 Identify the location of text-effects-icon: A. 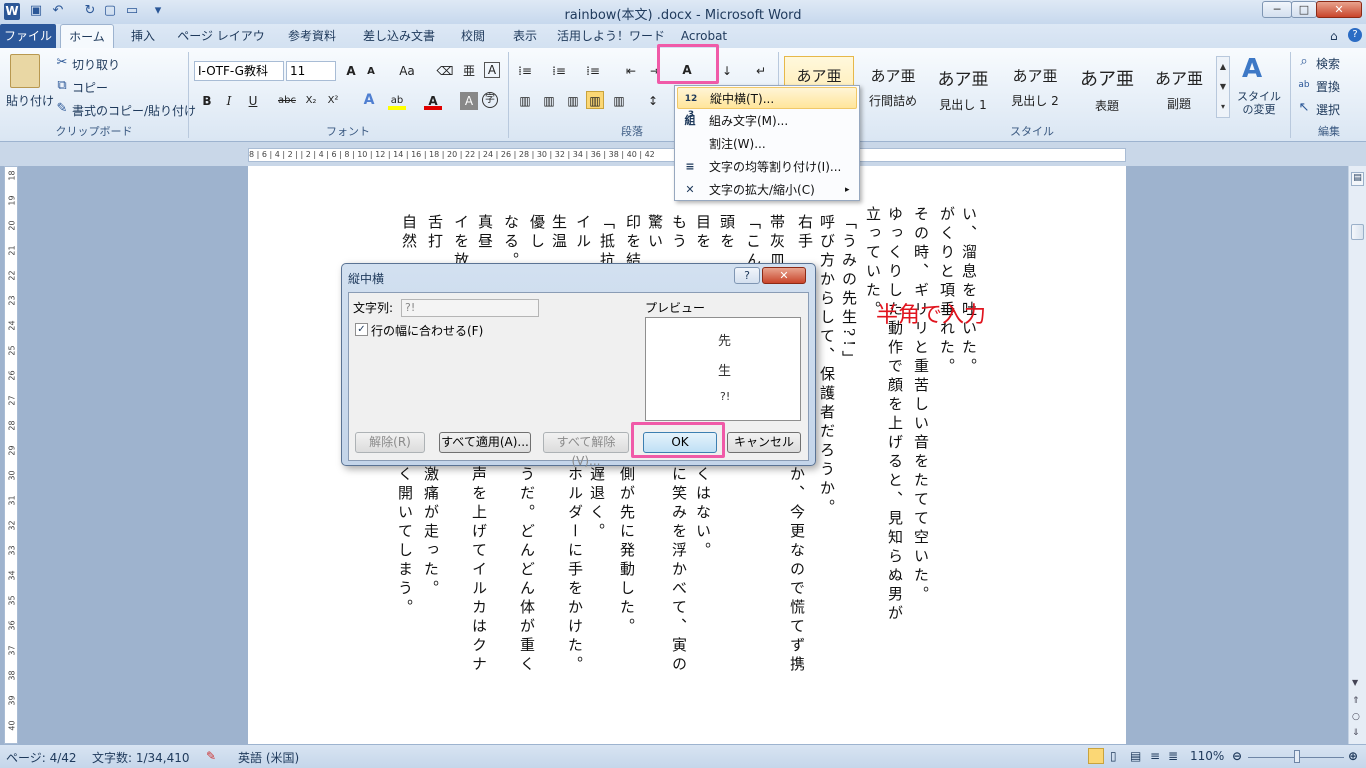
(369, 100).